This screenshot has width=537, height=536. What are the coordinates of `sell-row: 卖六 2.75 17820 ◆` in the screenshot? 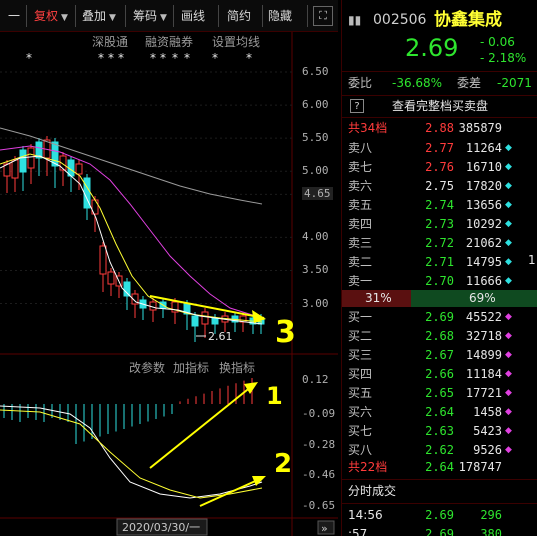 It's located at (439, 186).